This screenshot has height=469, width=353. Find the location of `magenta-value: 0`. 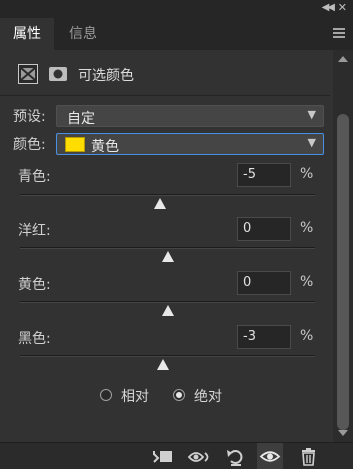

magenta-value: 0 is located at coordinates (247, 228).